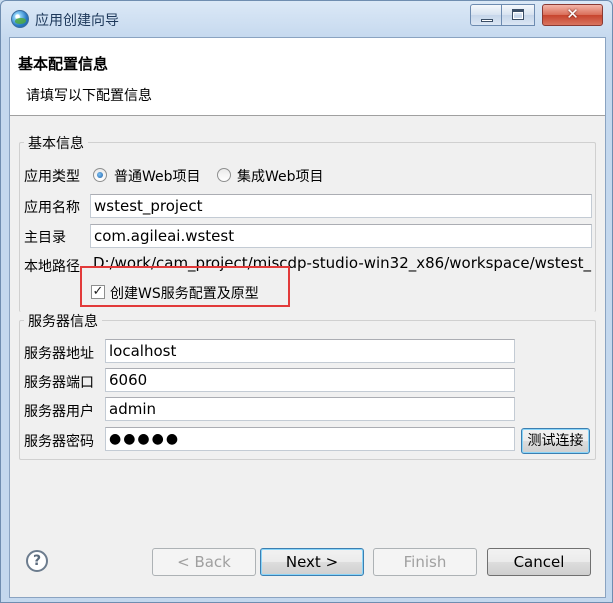 Image resolution: width=613 pixels, height=603 pixels. What do you see at coordinates (310, 380) in the screenshot?
I see `server-port-input: 6060` at bounding box center [310, 380].